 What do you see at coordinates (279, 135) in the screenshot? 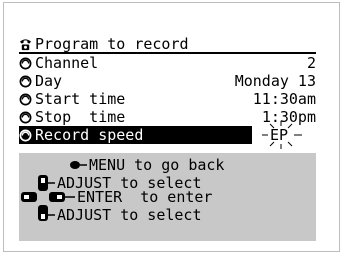
I see `record-speed-text: EP` at bounding box center [279, 135].